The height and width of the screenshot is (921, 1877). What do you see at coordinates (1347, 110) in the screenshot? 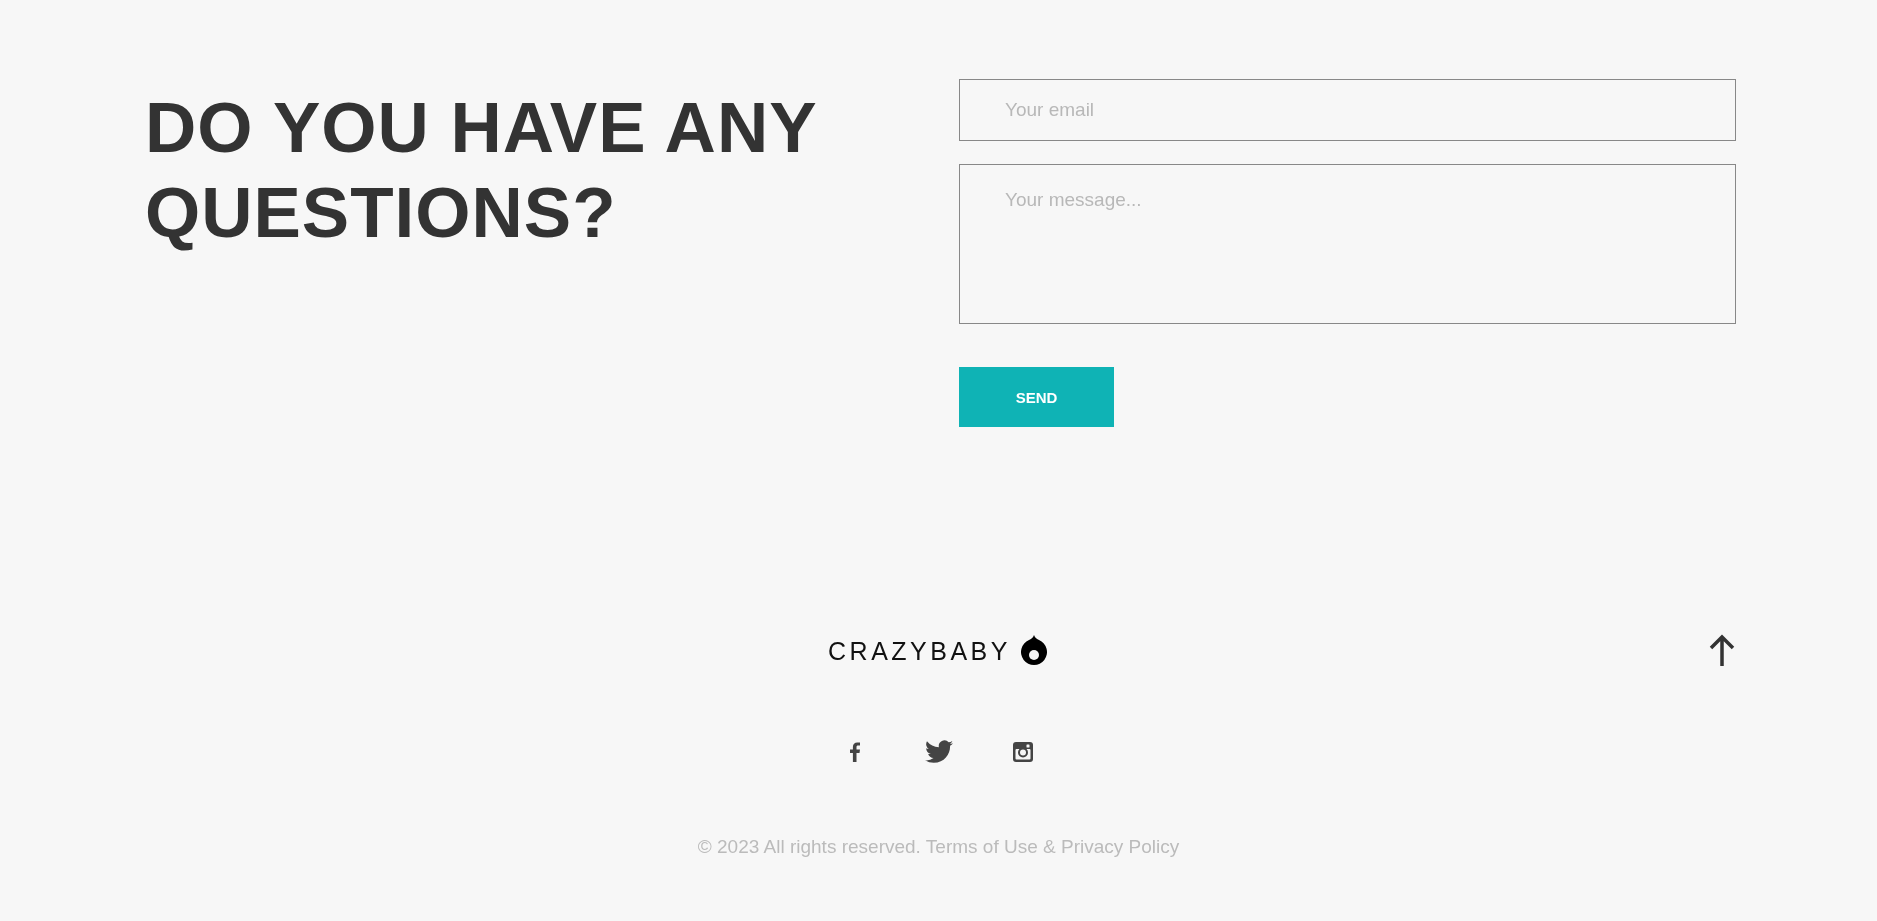
I see `email-field: Your email` at bounding box center [1347, 110].